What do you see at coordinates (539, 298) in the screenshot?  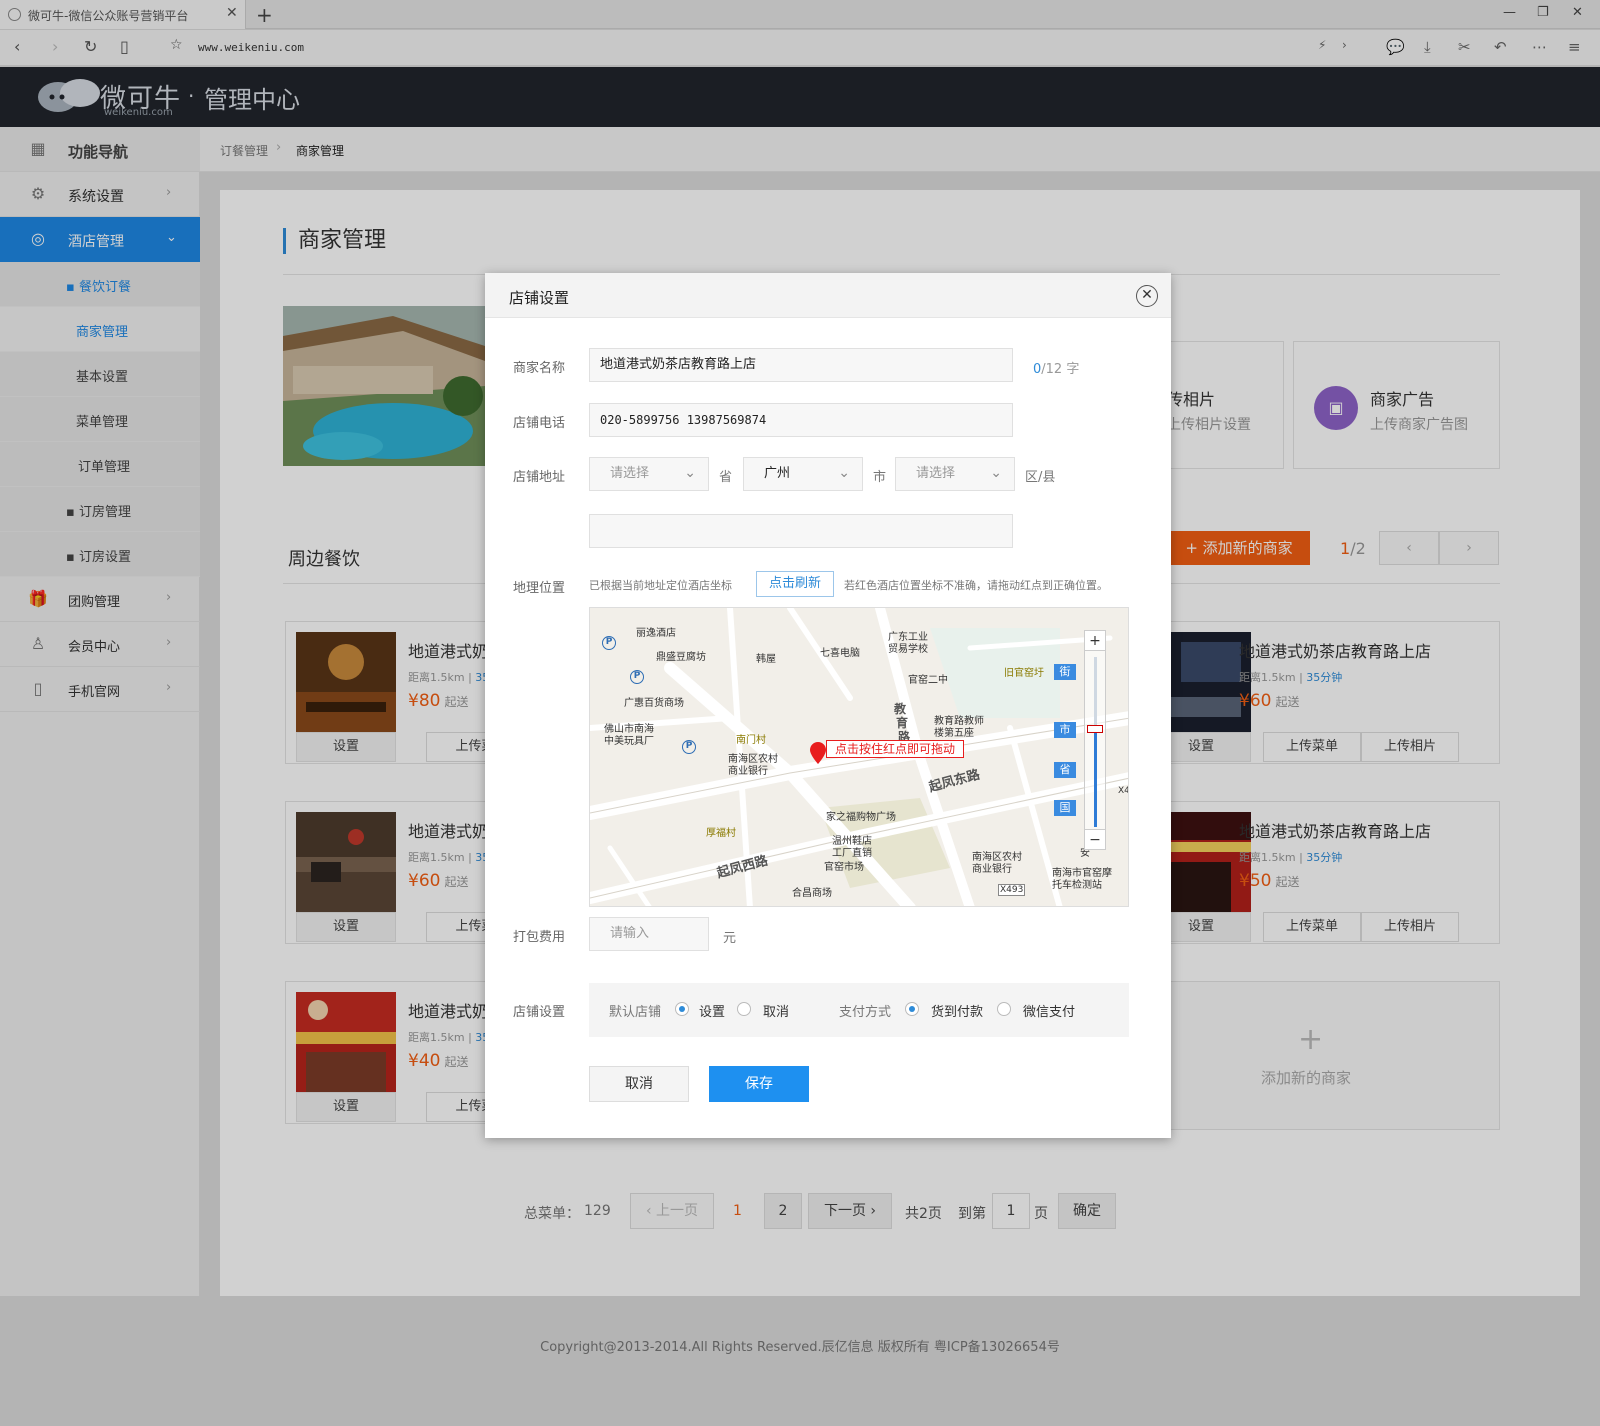 I see `dialog-title: 店铺设置` at bounding box center [539, 298].